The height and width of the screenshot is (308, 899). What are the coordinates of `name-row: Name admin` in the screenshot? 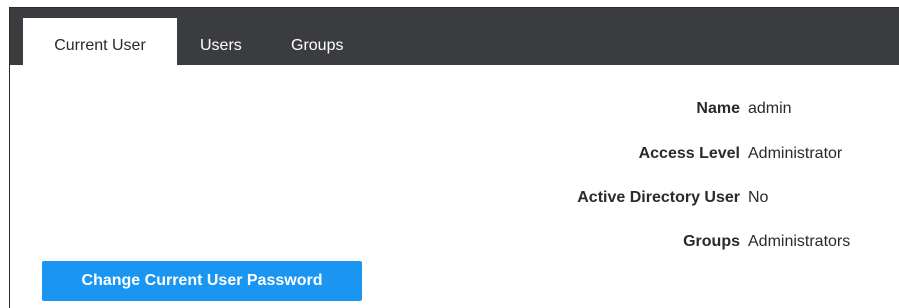 It's located at (454, 112).